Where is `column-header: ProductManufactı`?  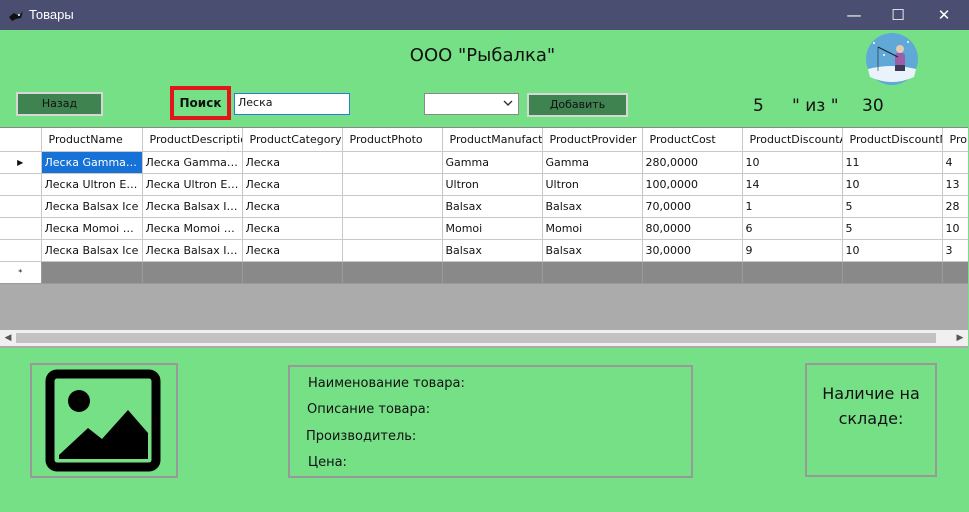 column-header: ProductManufactı is located at coordinates (492, 140).